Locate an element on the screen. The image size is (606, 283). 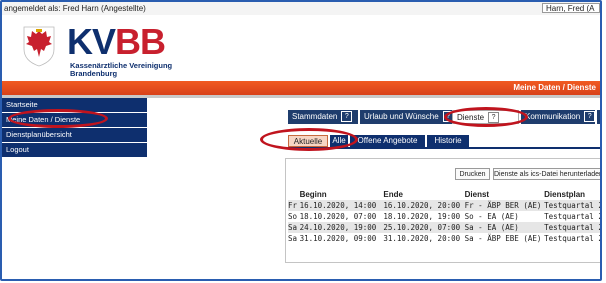
tab-r: R is located at coordinates (599, 117).